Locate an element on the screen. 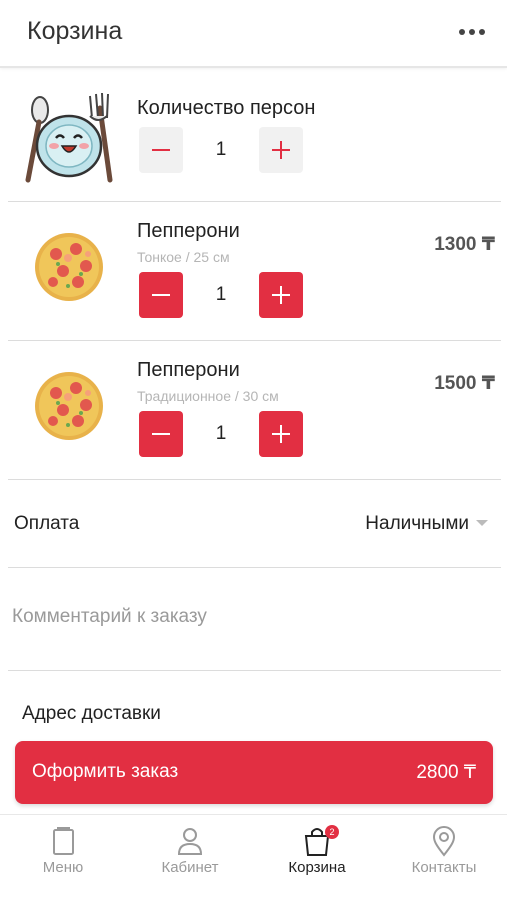 The width and height of the screenshot is (507, 900). tab-label: Меню is located at coordinates (63, 867).